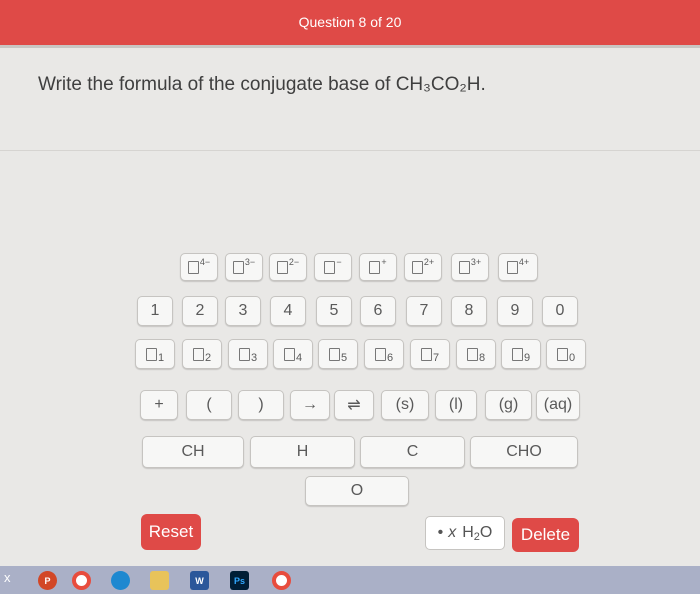 The image size is (700, 594). I want to click on element-key-c: C, so click(412, 452).